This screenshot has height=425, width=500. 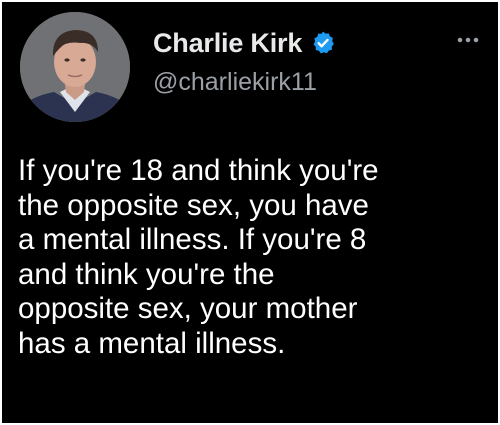 I want to click on more-options-icon, so click(x=468, y=40).